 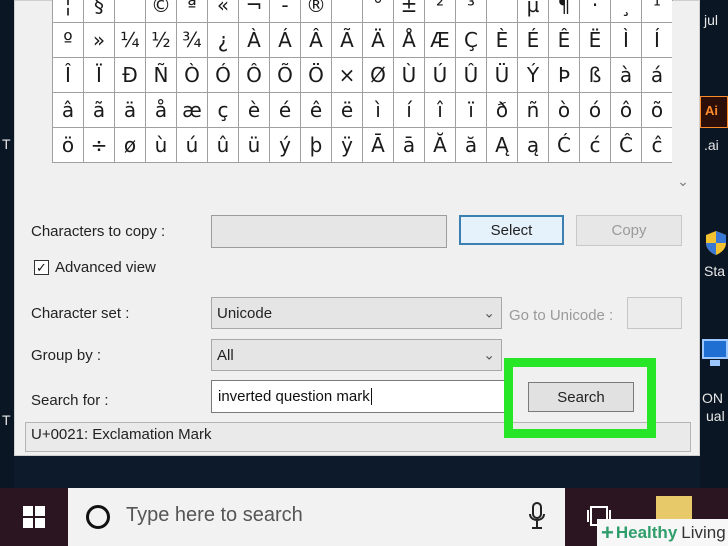 I want to click on group-by-select: All ⌄, so click(x=356, y=355).